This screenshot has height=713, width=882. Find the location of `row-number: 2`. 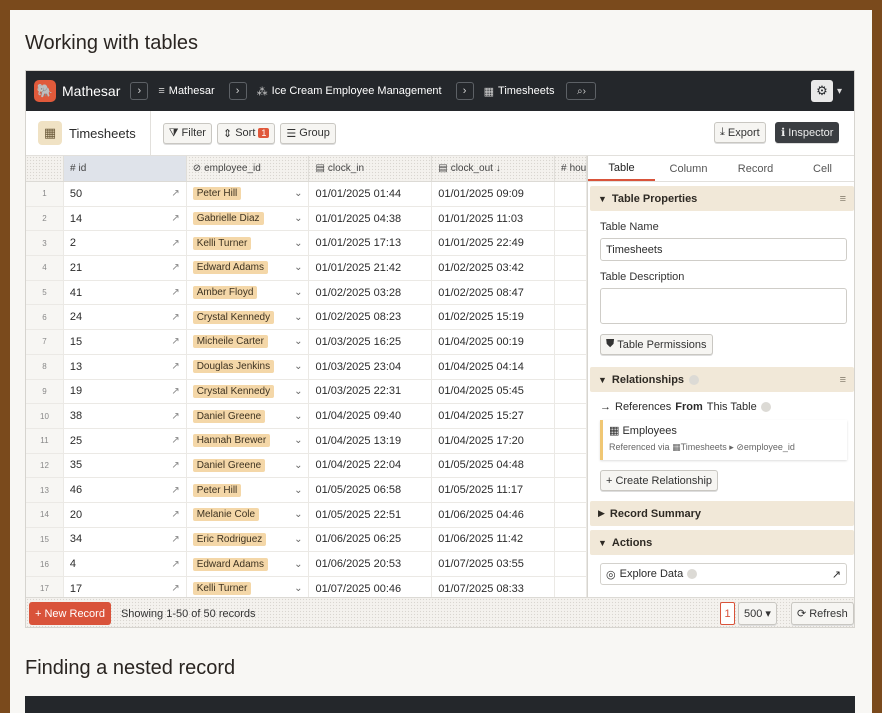

row-number: 2 is located at coordinates (45, 218).